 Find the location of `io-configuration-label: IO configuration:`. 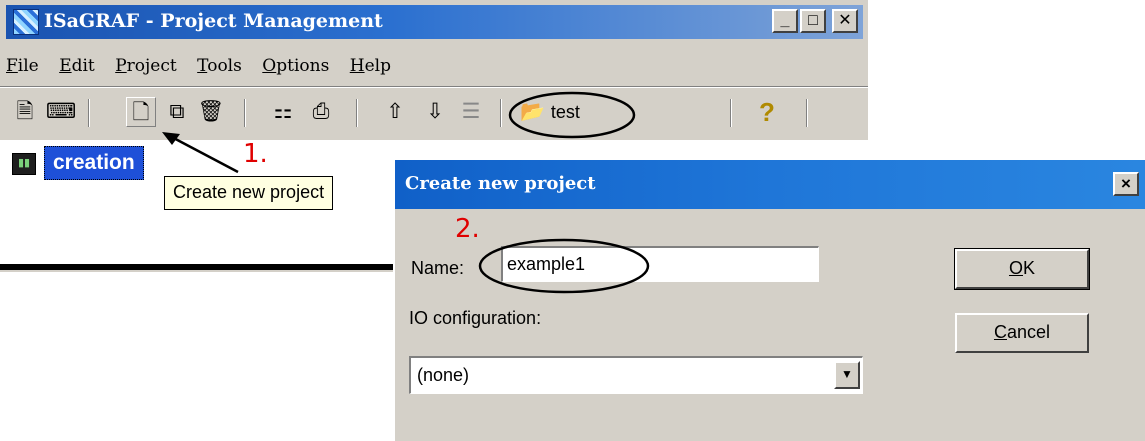

io-configuration-label: IO configuration: is located at coordinates (475, 318).